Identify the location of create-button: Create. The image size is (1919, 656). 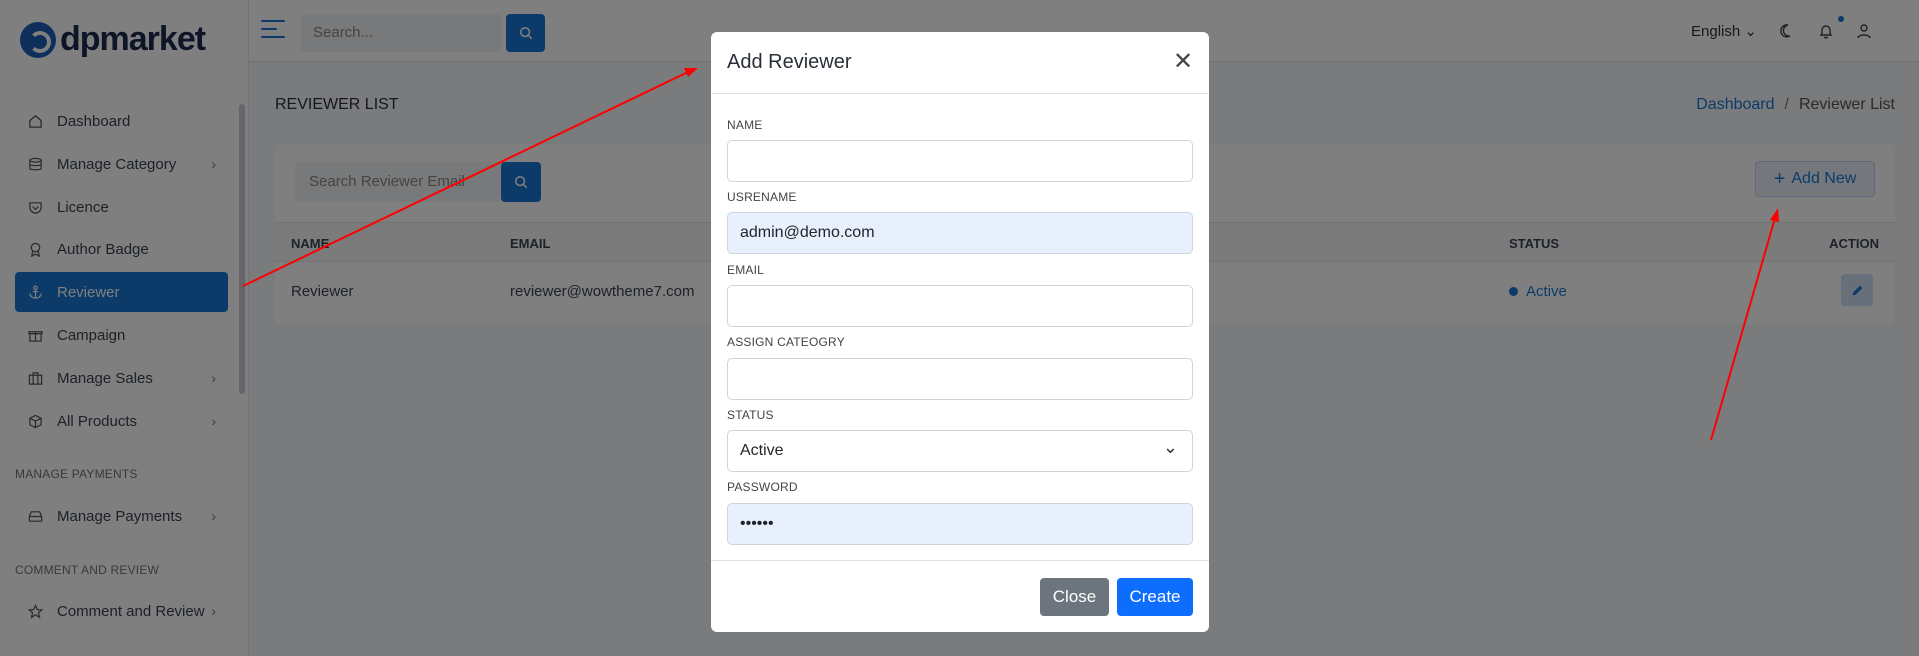
(1155, 597).